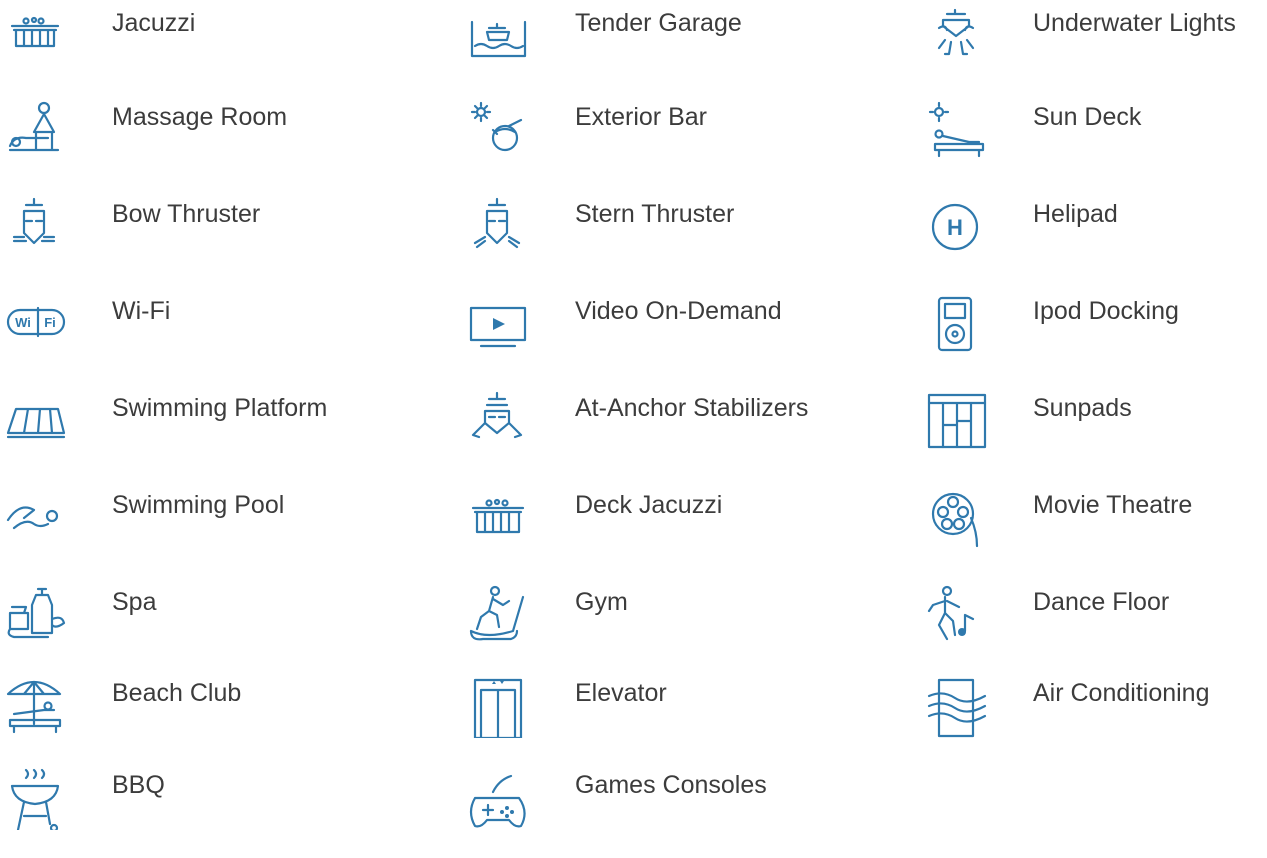 This screenshot has width=1267, height=858. What do you see at coordinates (677, 51) in the screenshot?
I see `amenity-tender-garage: Tender Garage` at bounding box center [677, 51].